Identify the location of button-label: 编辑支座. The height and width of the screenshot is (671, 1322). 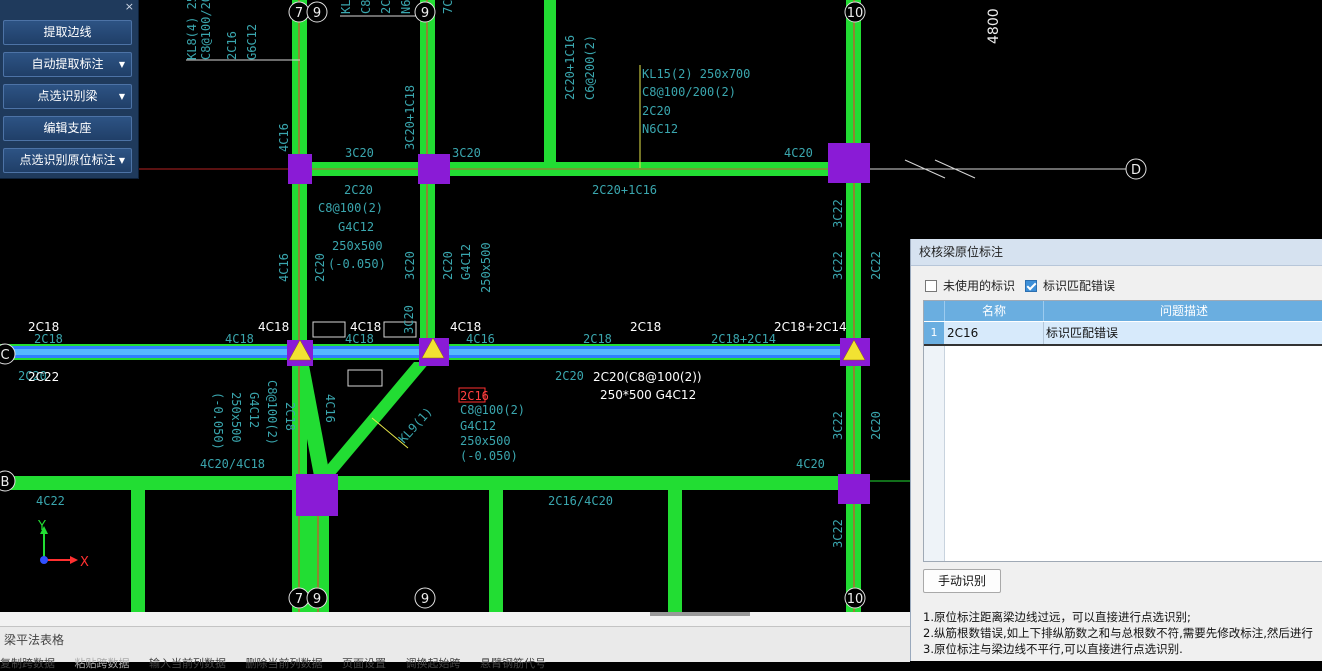
(67, 128).